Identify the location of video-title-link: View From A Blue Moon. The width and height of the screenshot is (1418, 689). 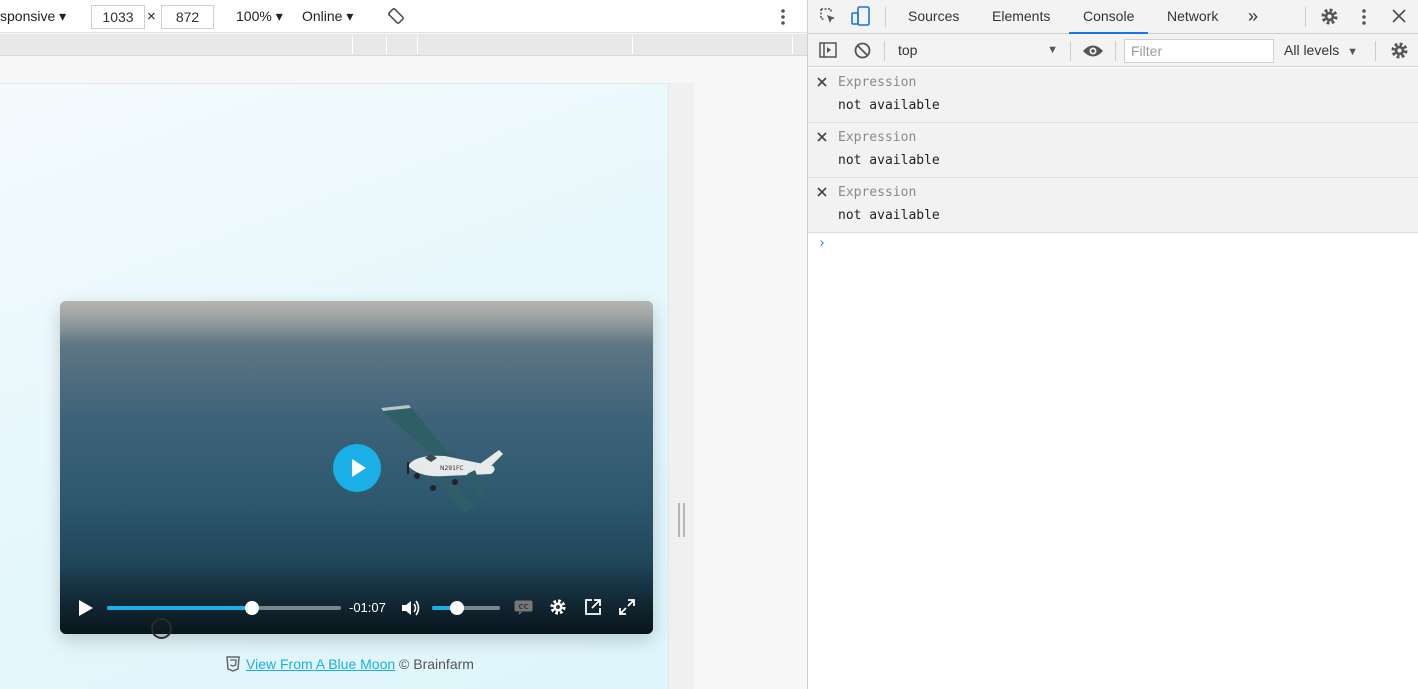
(320, 664).